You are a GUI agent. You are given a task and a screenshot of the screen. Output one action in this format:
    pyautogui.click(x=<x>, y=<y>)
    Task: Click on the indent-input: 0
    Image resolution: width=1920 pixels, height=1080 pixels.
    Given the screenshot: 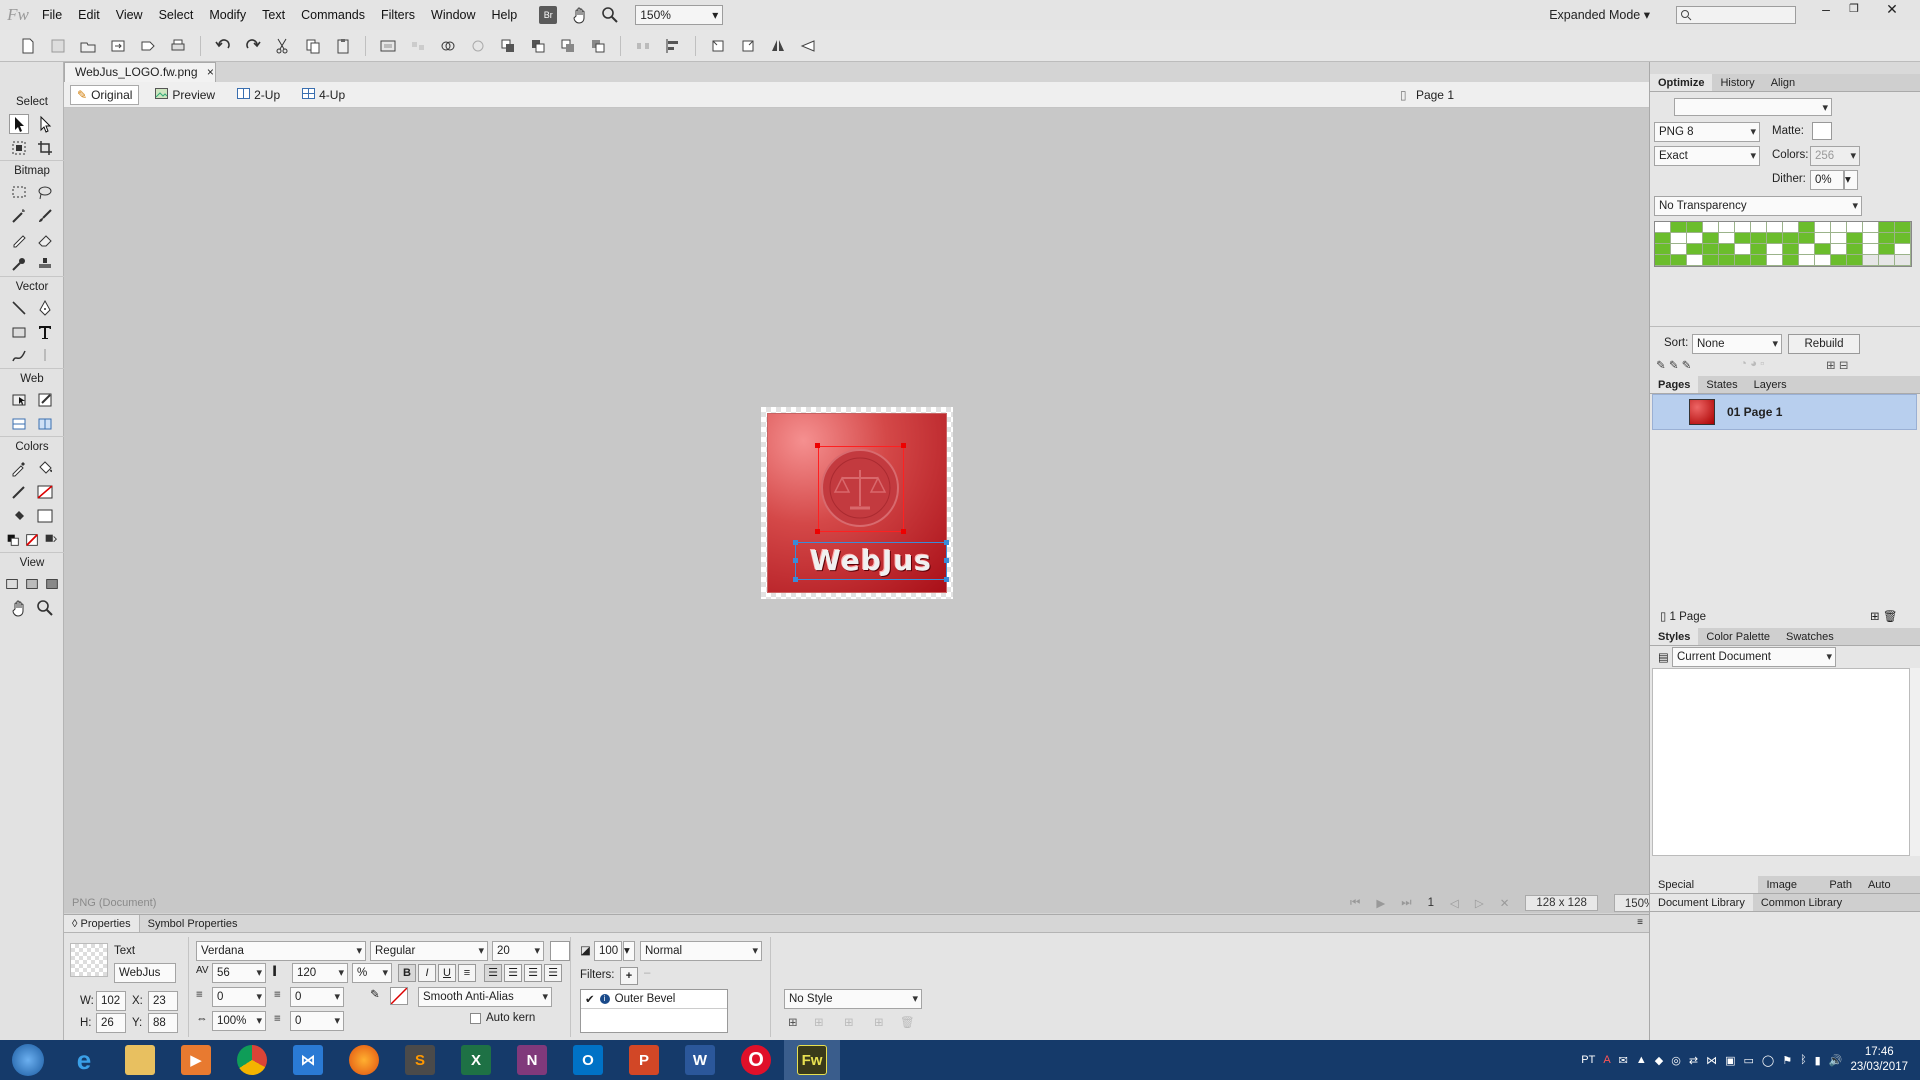 What is the action you would take?
    pyautogui.click(x=239, y=997)
    